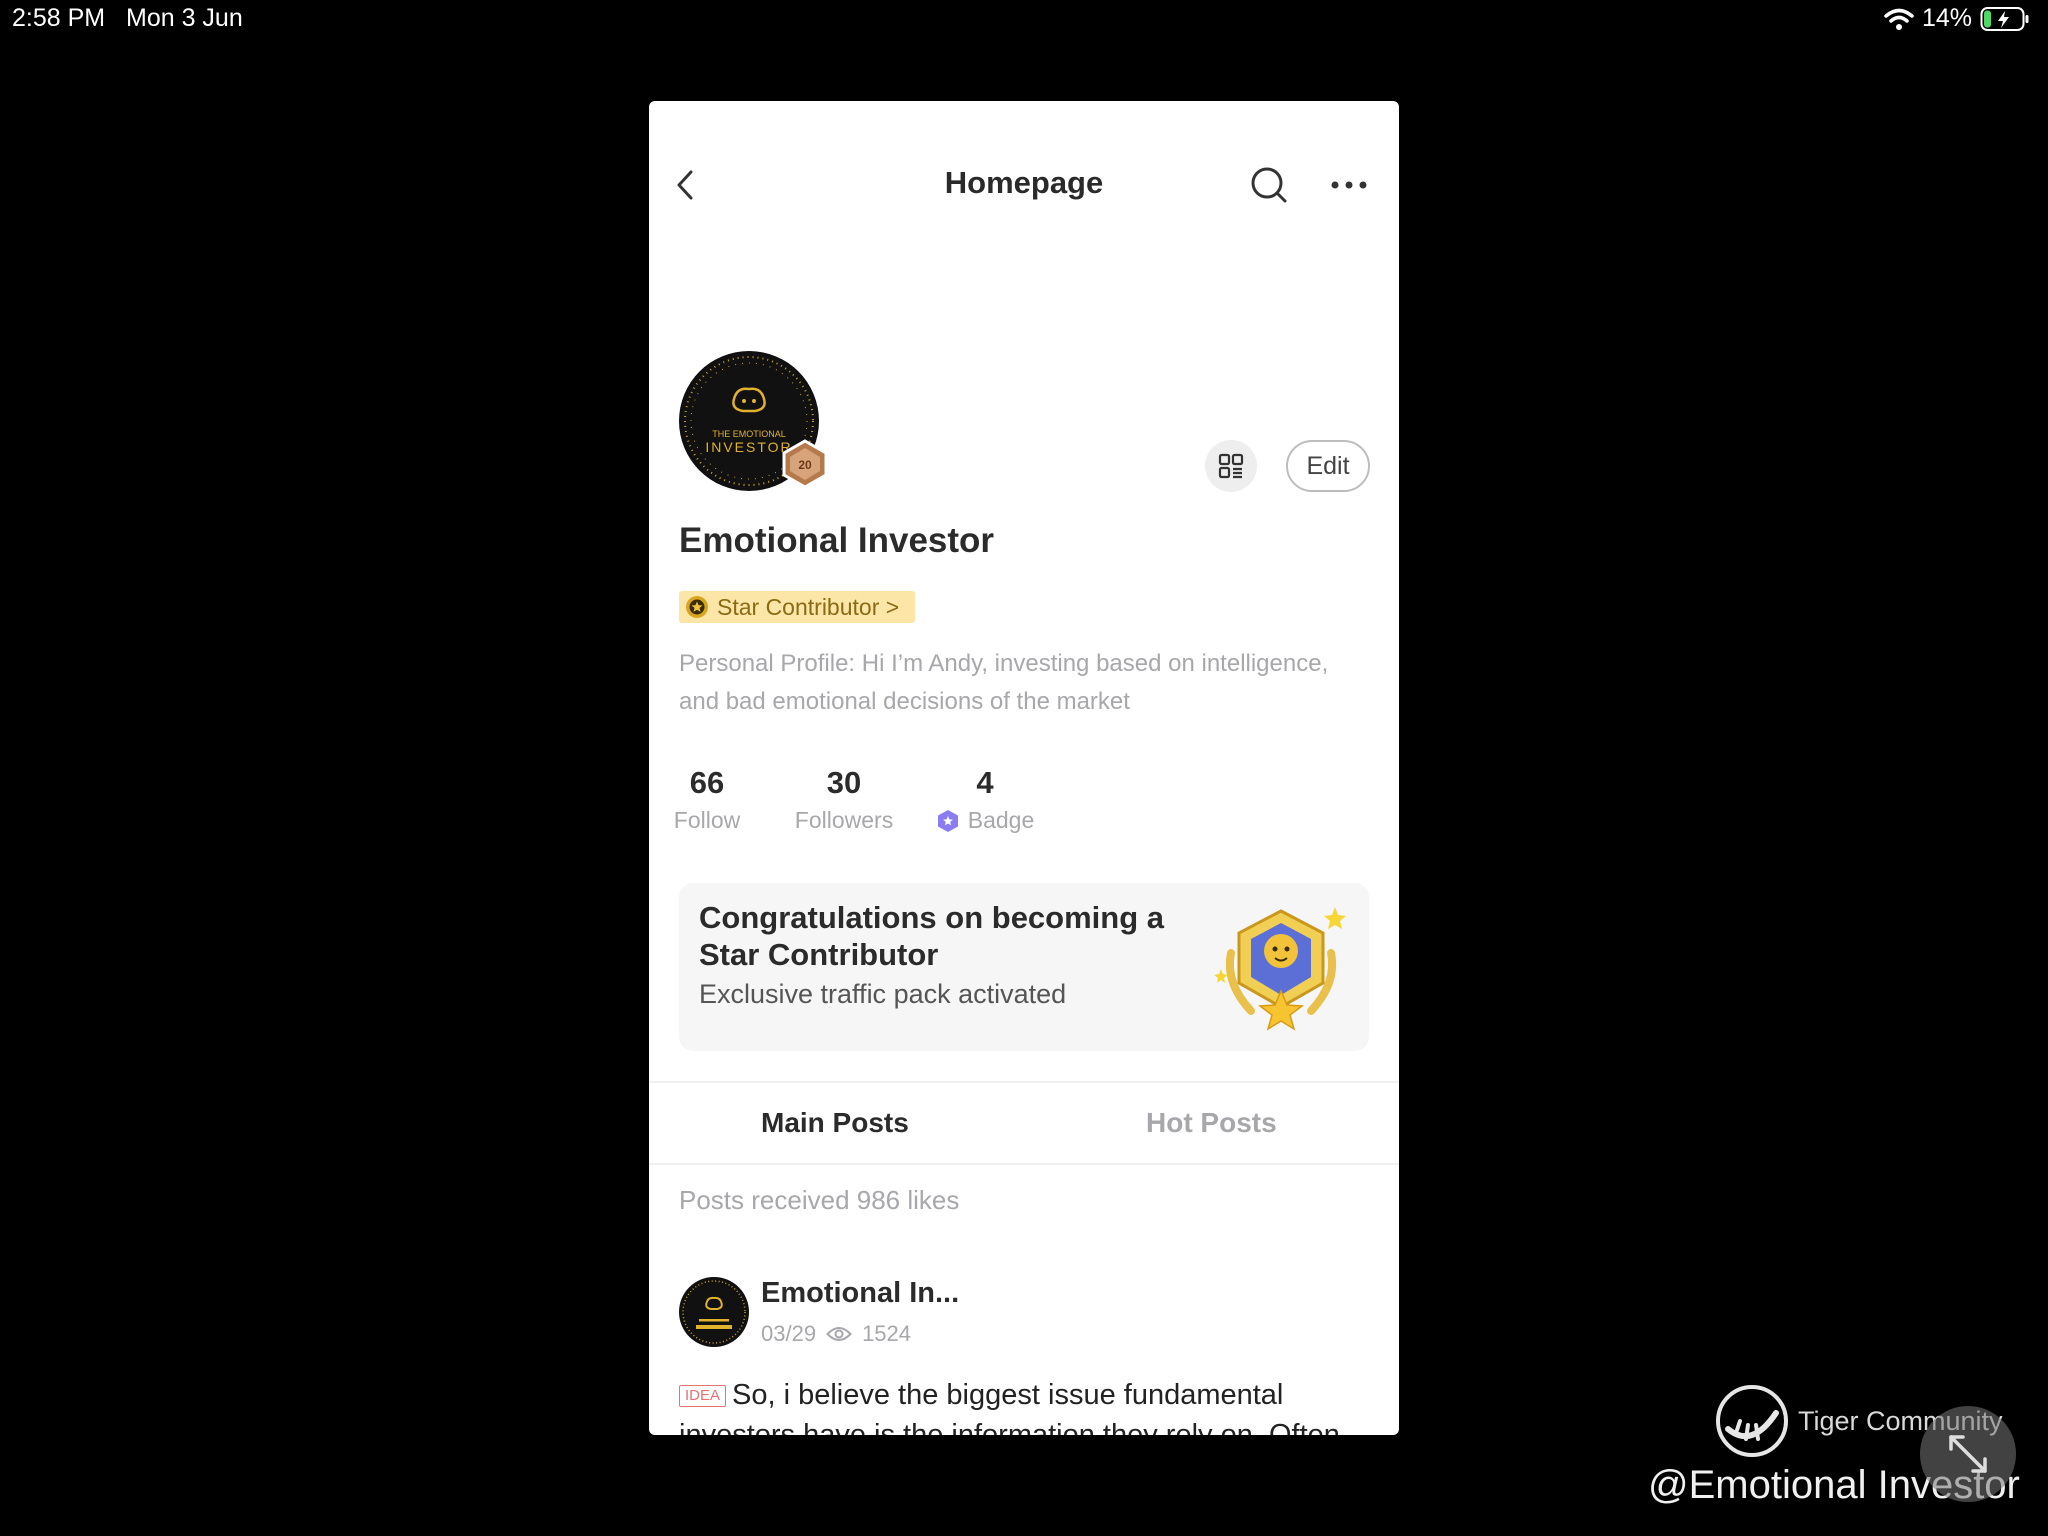 The height and width of the screenshot is (1536, 2048). I want to click on user-name: Emotional Investor, so click(837, 540).